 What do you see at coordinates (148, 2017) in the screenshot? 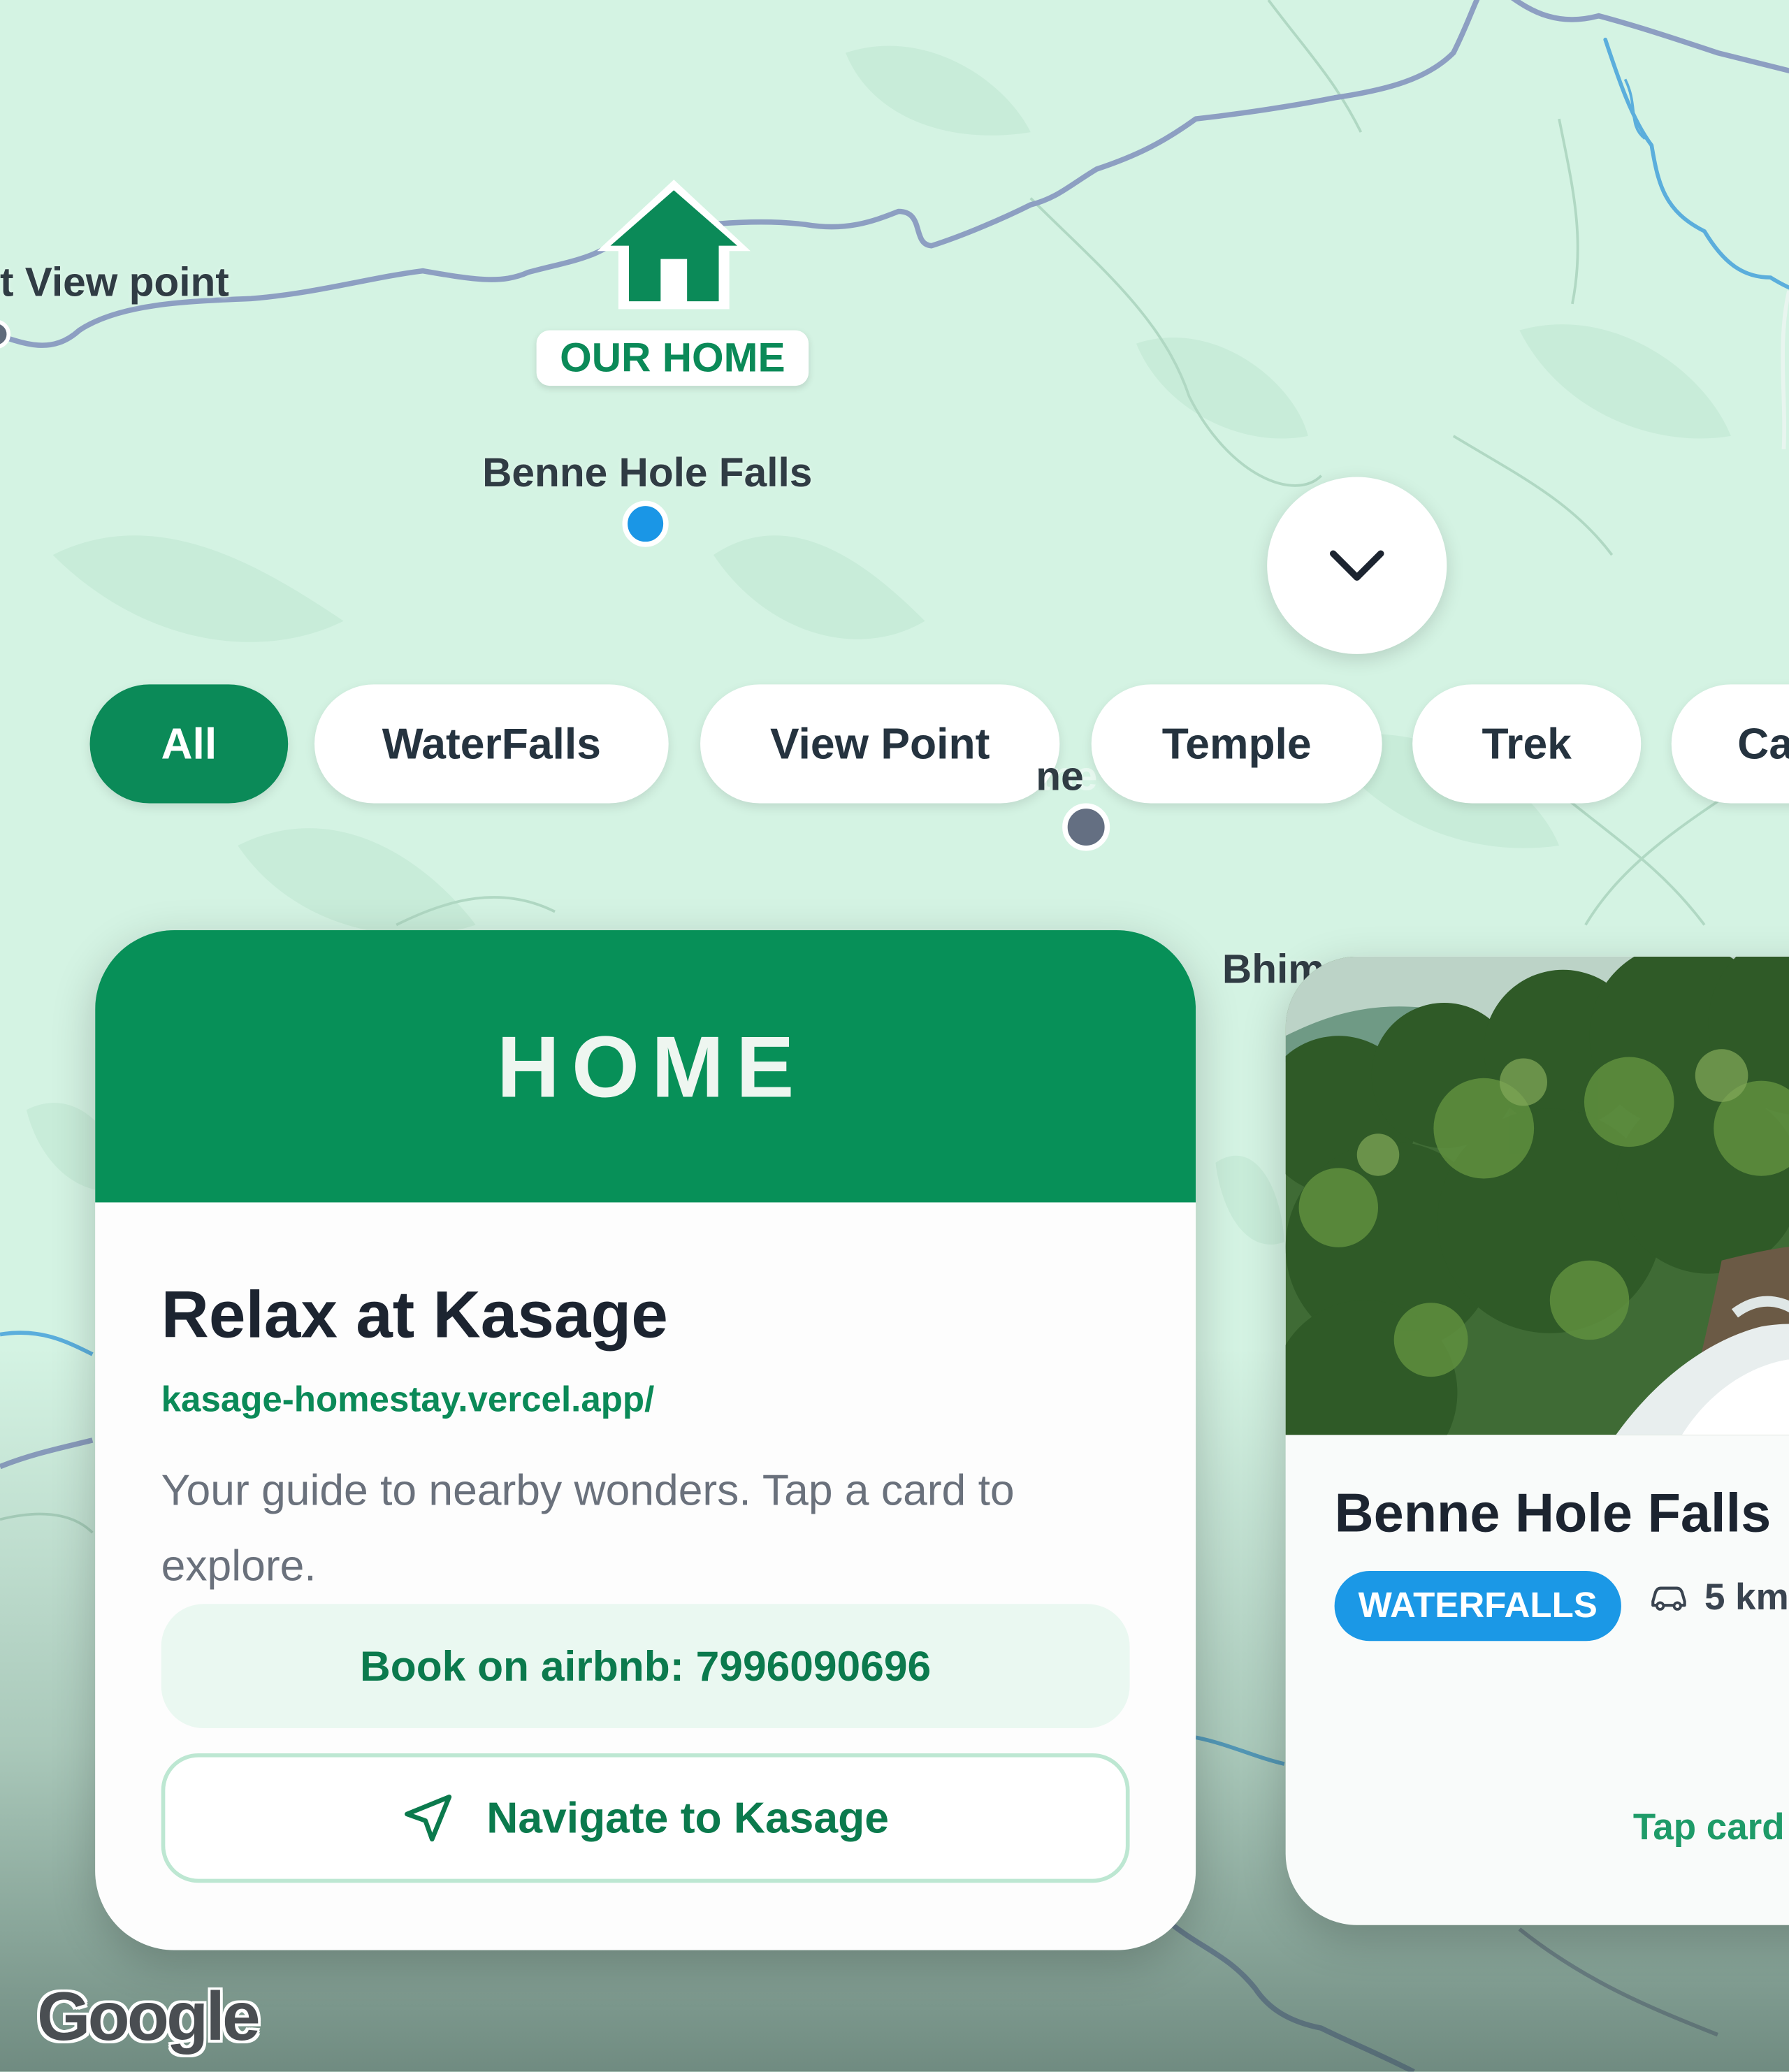
I see `google-logo: Google` at bounding box center [148, 2017].